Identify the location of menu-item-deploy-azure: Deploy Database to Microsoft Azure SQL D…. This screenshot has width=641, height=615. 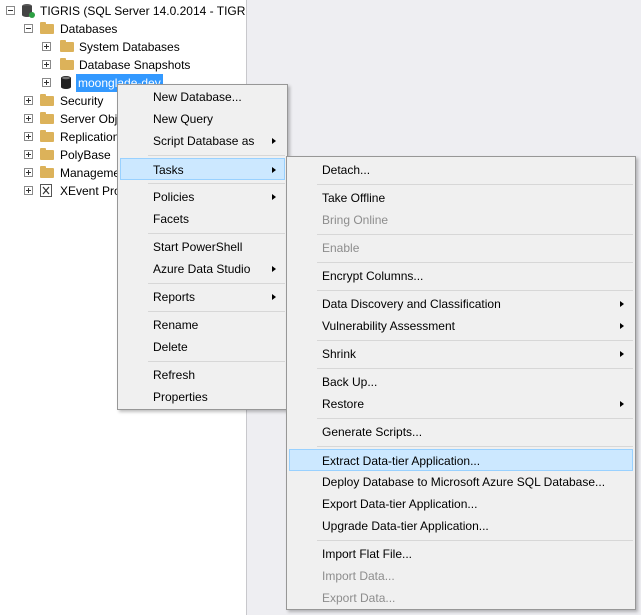
(461, 482).